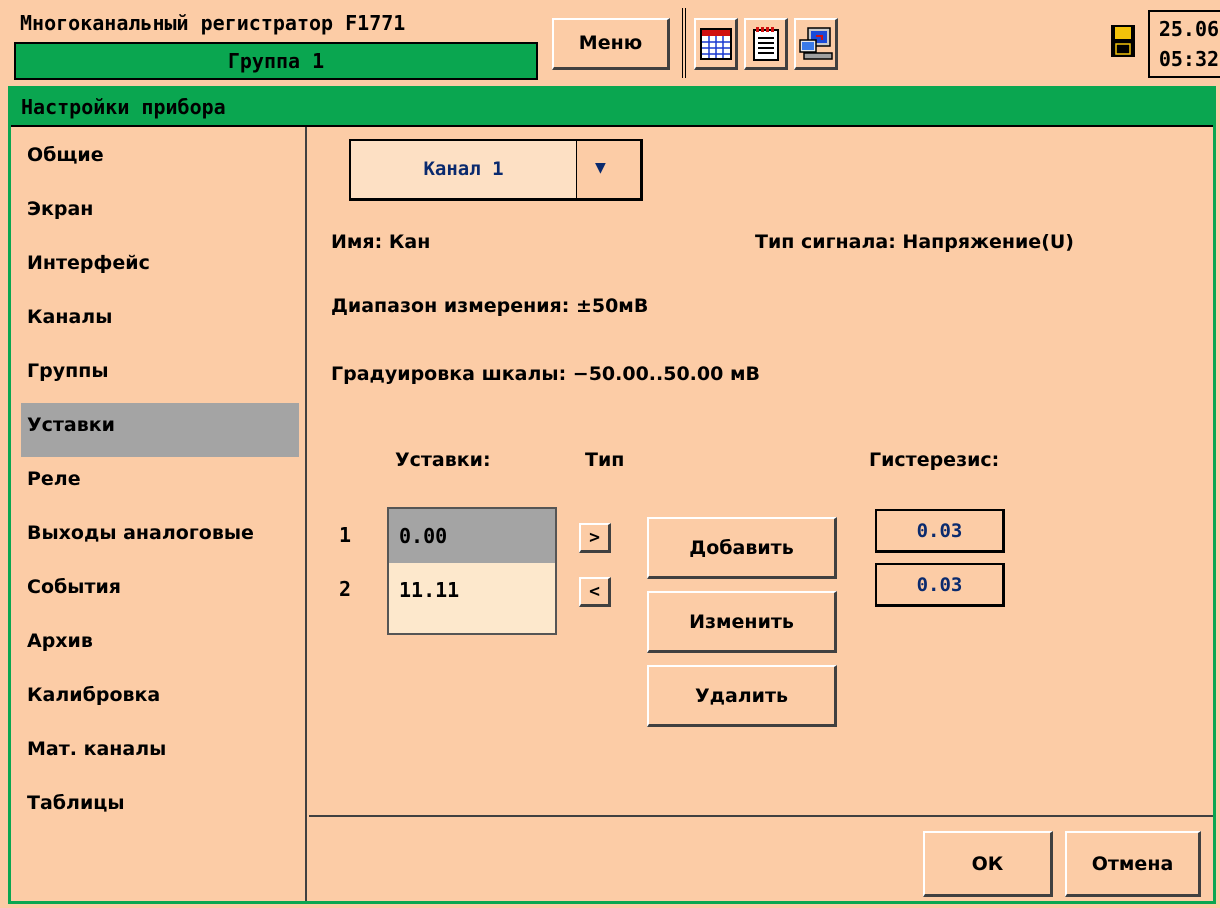 This screenshot has width=1220, height=908. I want to click on time-text: 05:32:37, so click(1189, 59).